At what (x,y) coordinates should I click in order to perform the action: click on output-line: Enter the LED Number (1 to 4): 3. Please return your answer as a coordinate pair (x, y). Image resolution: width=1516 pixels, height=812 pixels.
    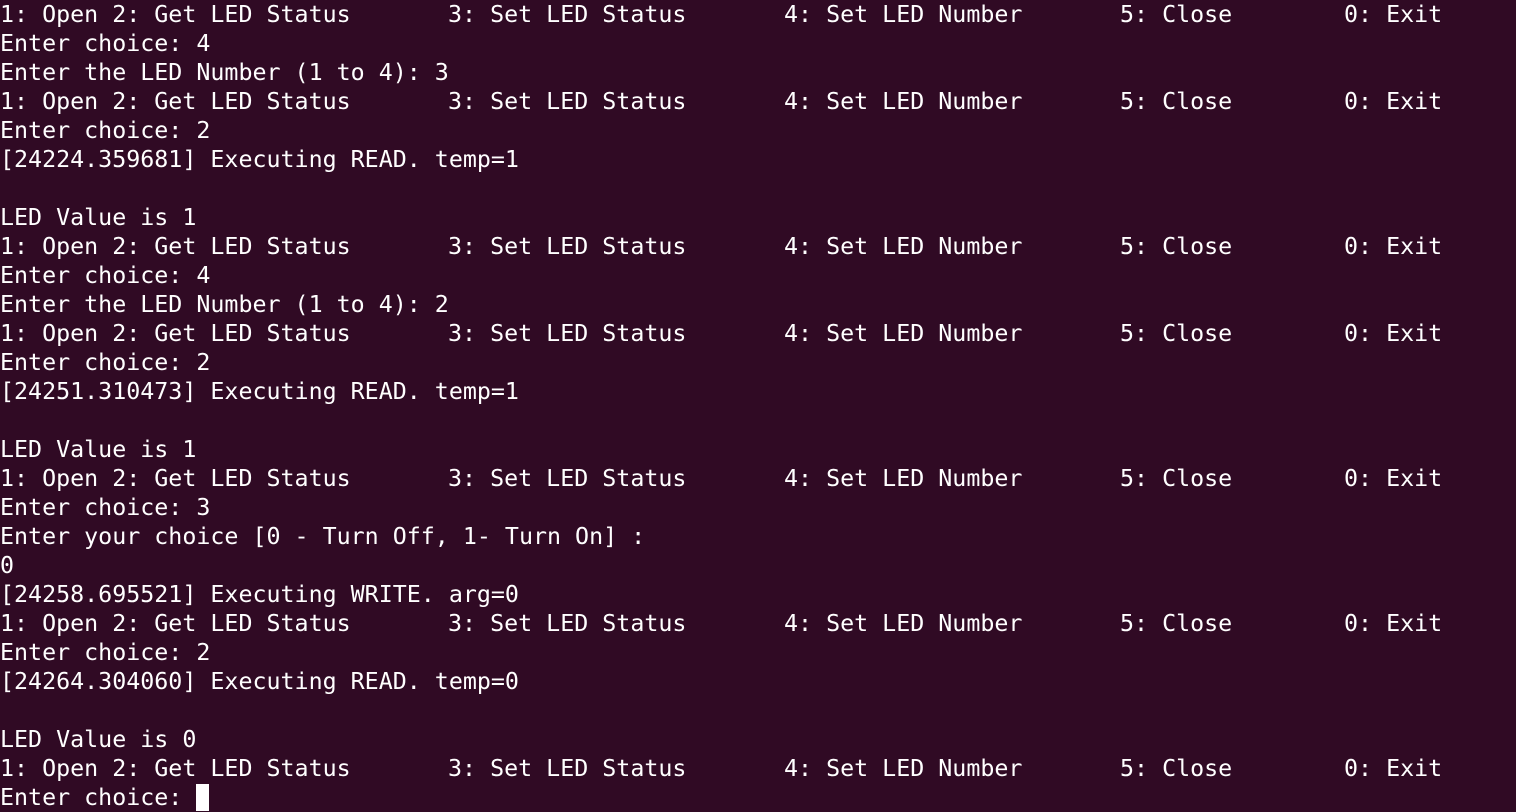
    Looking at the image, I should click on (758, 72).